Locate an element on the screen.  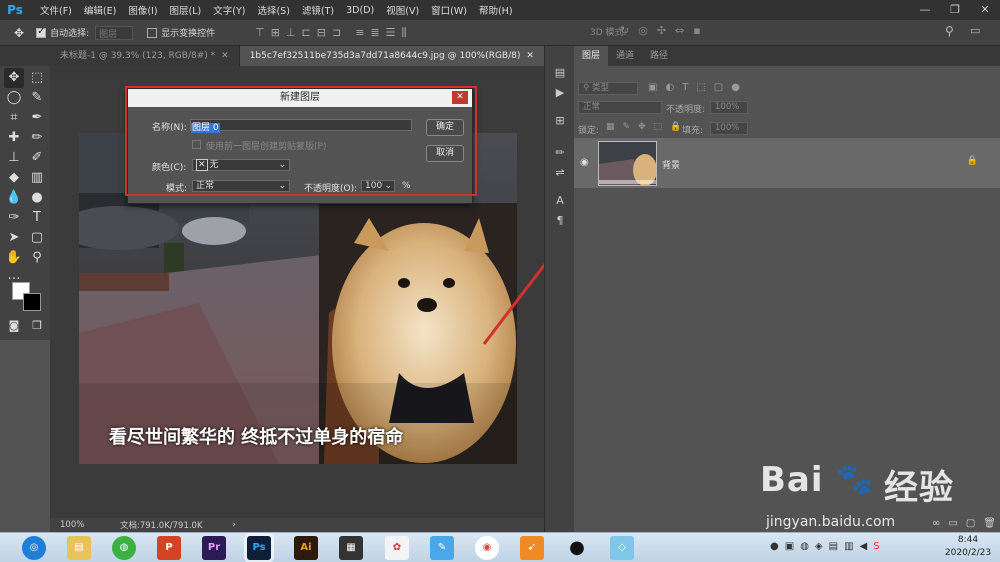
tab-channels: 通道 is located at coordinates (625, 56).